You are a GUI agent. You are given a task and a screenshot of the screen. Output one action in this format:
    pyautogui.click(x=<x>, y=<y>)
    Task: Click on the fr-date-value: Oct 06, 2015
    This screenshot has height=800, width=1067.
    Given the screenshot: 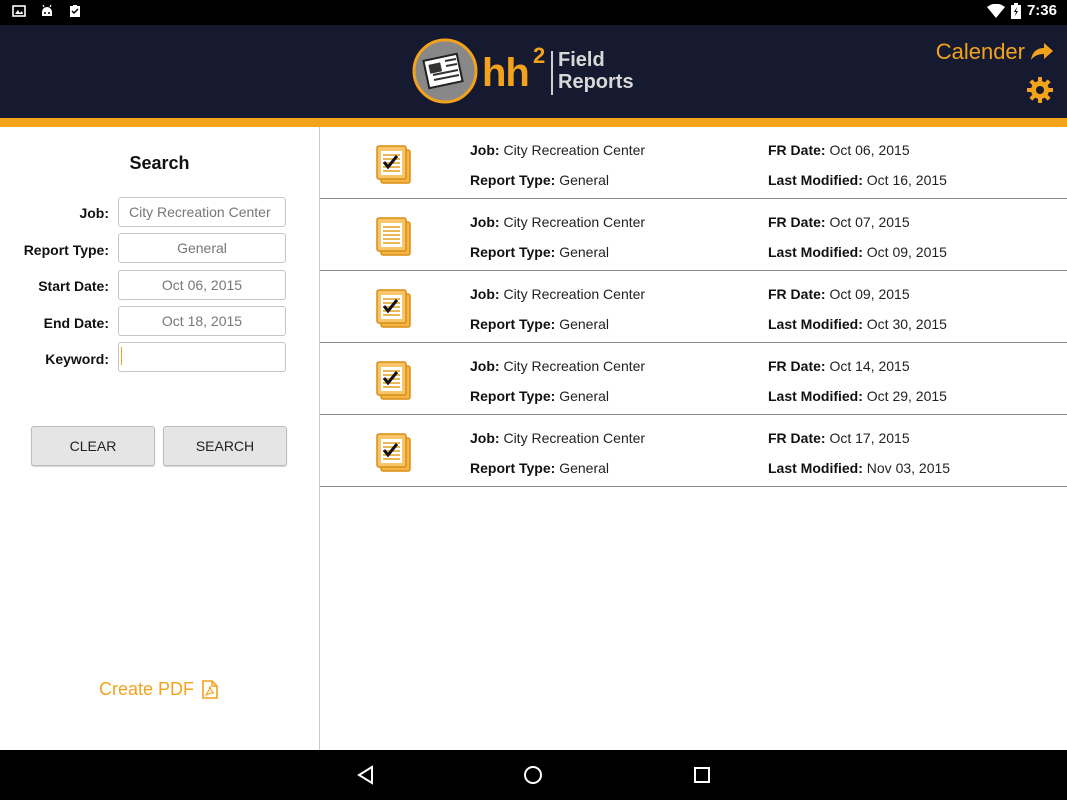 What is the action you would take?
    pyautogui.click(x=869, y=150)
    